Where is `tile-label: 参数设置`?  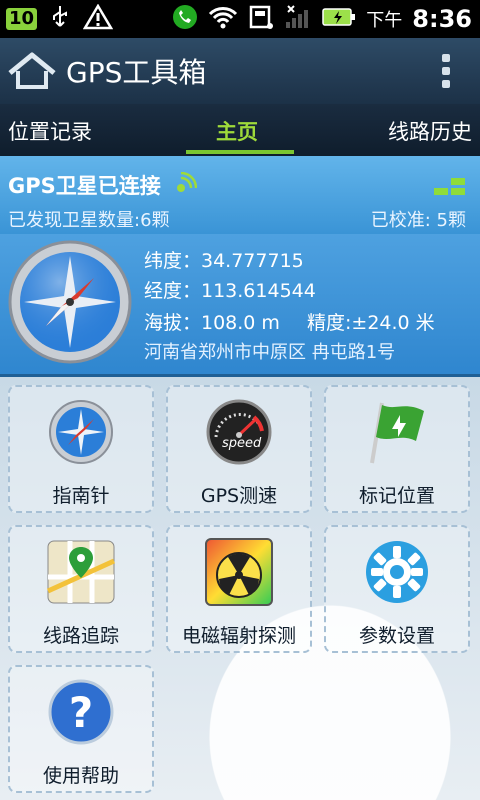
tile-label: 参数设置 is located at coordinates (396, 636).